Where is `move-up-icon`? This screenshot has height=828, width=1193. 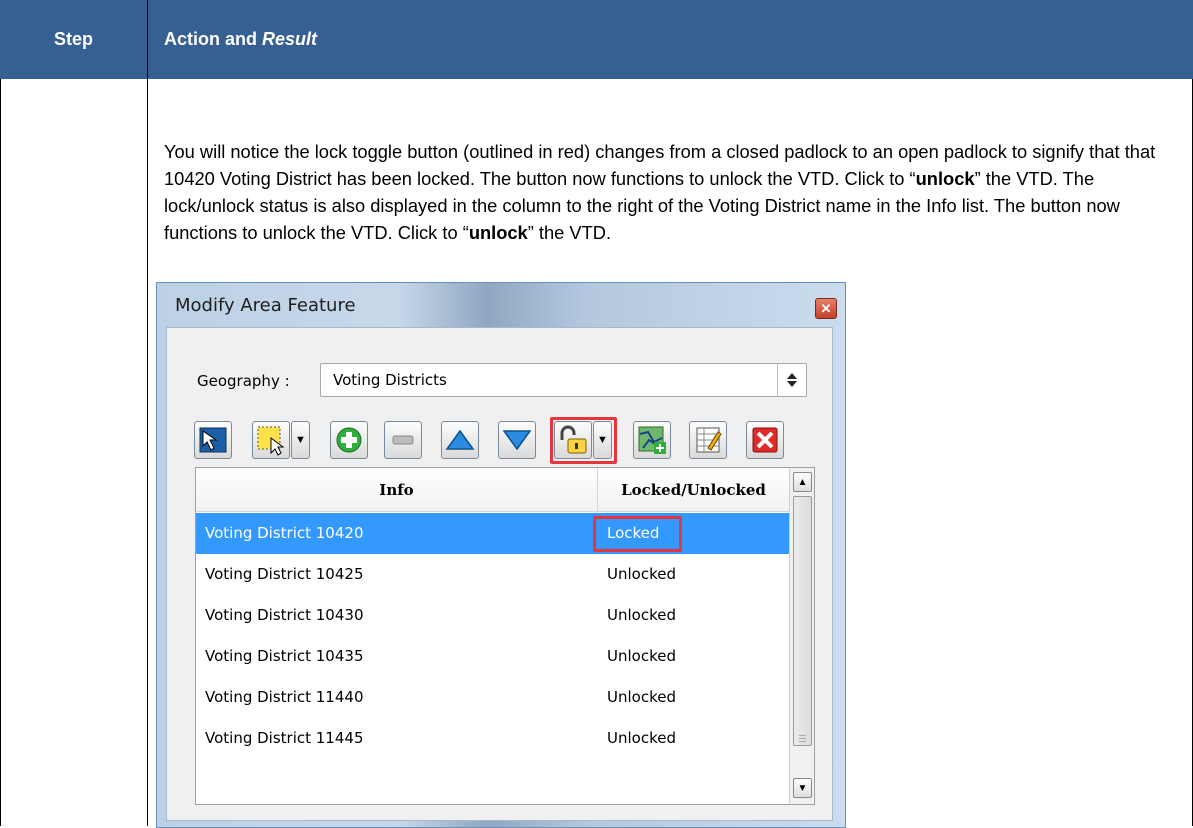 move-up-icon is located at coordinates (460, 439).